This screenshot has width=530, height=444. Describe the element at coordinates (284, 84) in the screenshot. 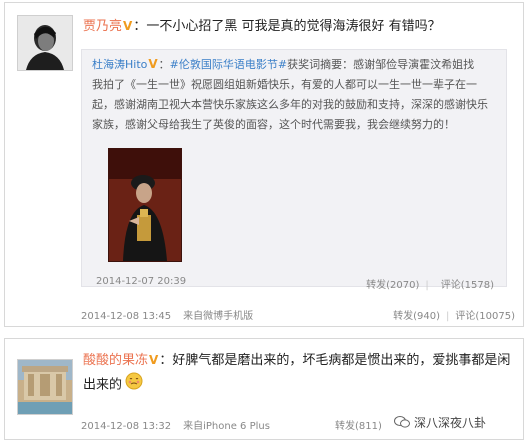

I see `quoted-text-line-2: 我拍了《一生一世》祝愿圆组姐新婚快乐，有爱的人都可以一生一世一辈子在一` at that location.